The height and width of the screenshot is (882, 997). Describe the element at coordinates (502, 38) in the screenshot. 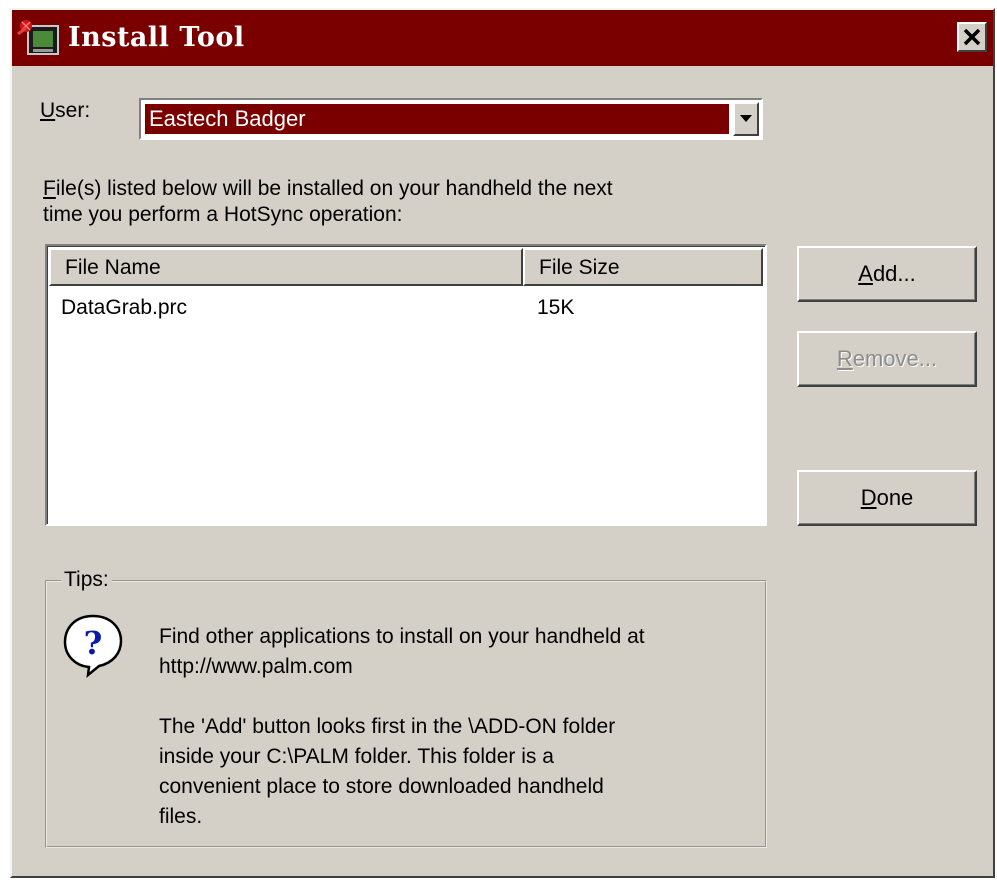

I see `title-bar: Install Tool` at that location.